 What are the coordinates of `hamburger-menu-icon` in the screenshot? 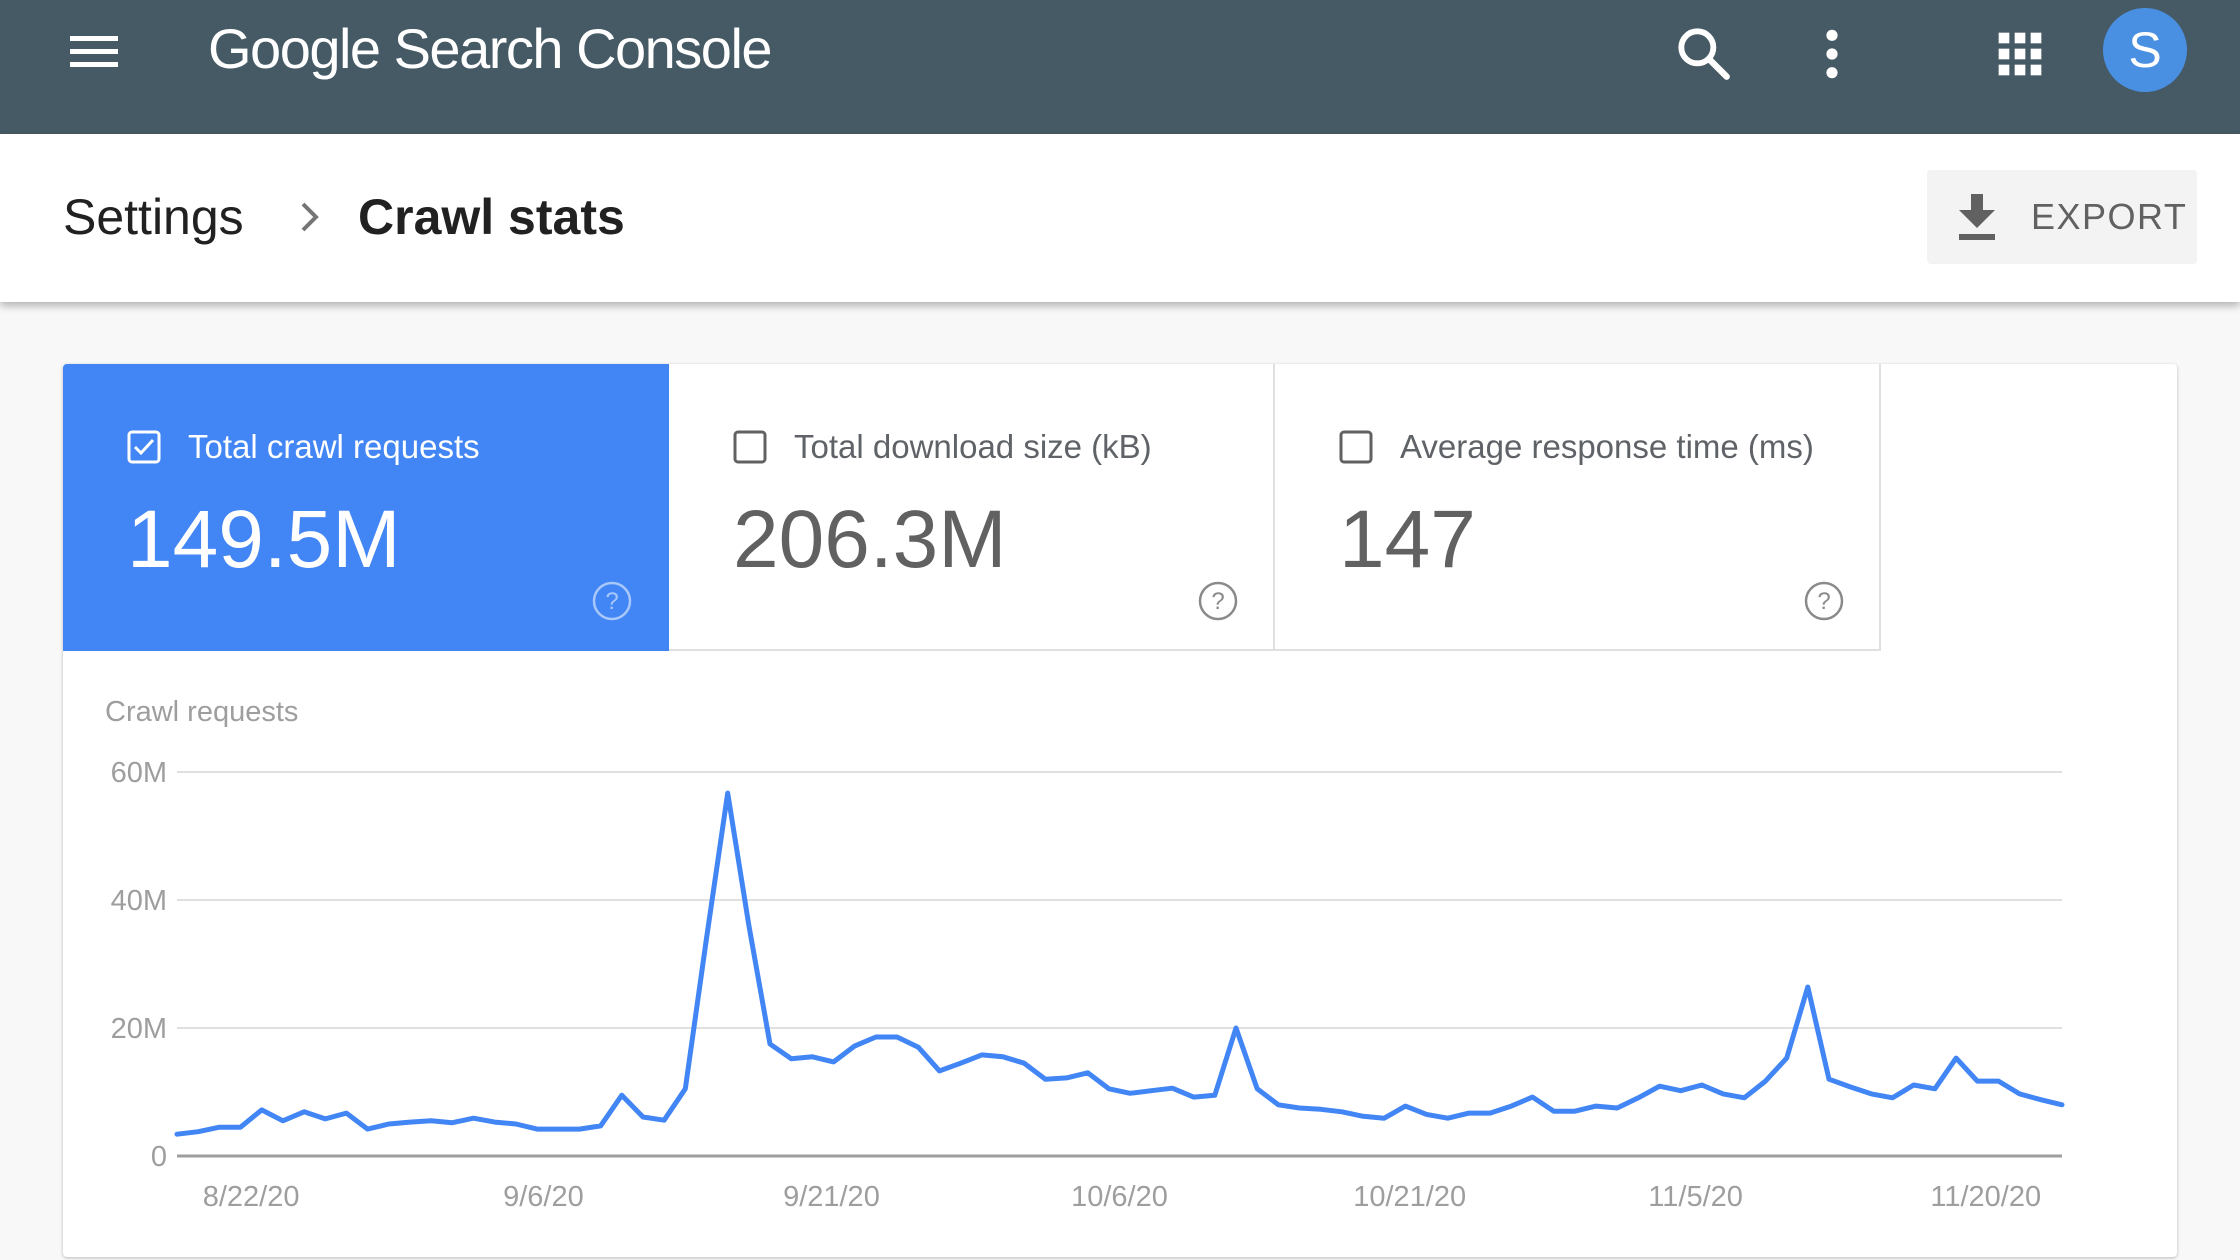 It's located at (94, 52).